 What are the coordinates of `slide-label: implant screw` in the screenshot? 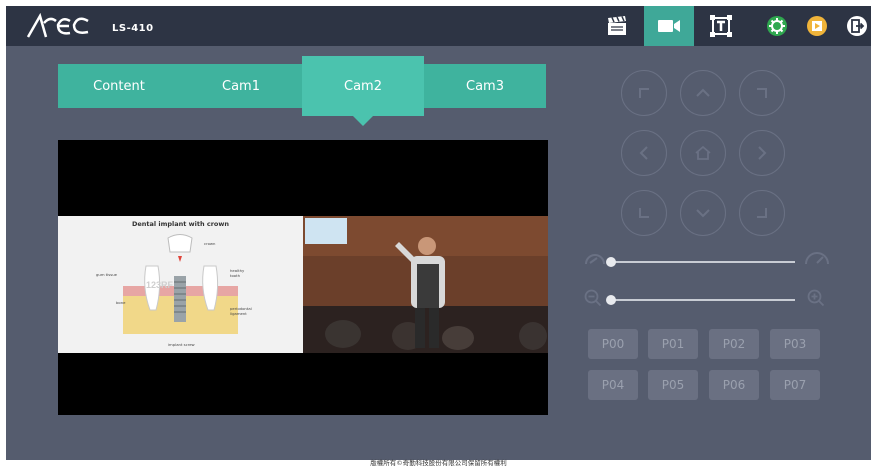 It's located at (181, 344).